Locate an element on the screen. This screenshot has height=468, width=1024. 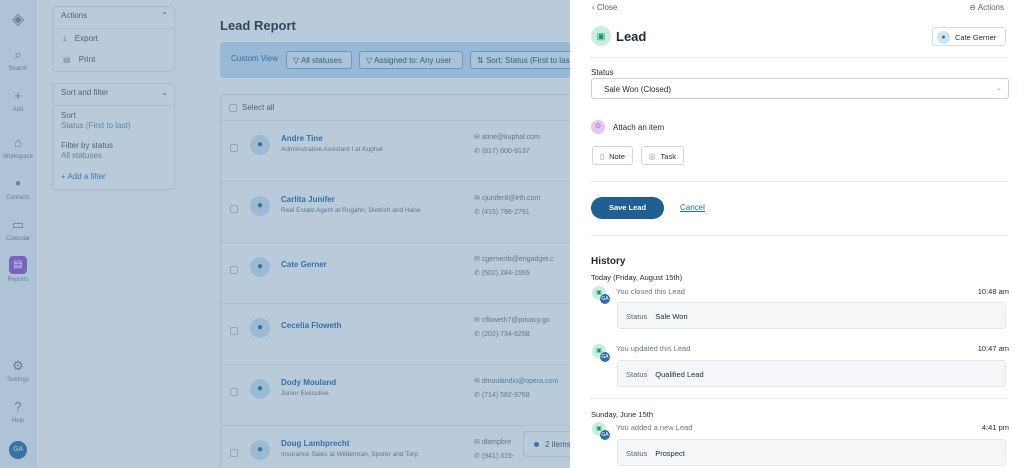
note-label: Note is located at coordinates (617, 156).